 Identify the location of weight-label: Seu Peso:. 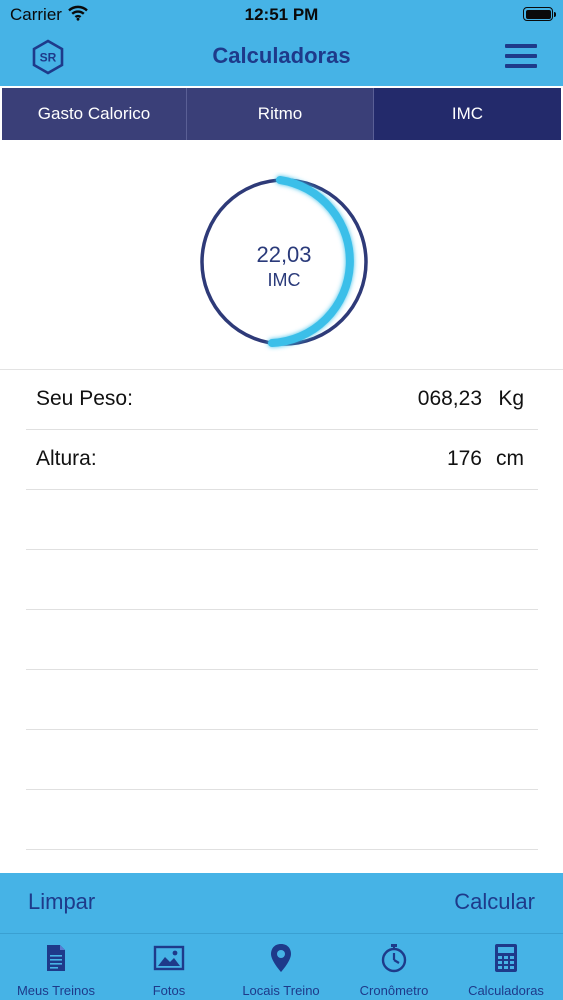
(84, 398).